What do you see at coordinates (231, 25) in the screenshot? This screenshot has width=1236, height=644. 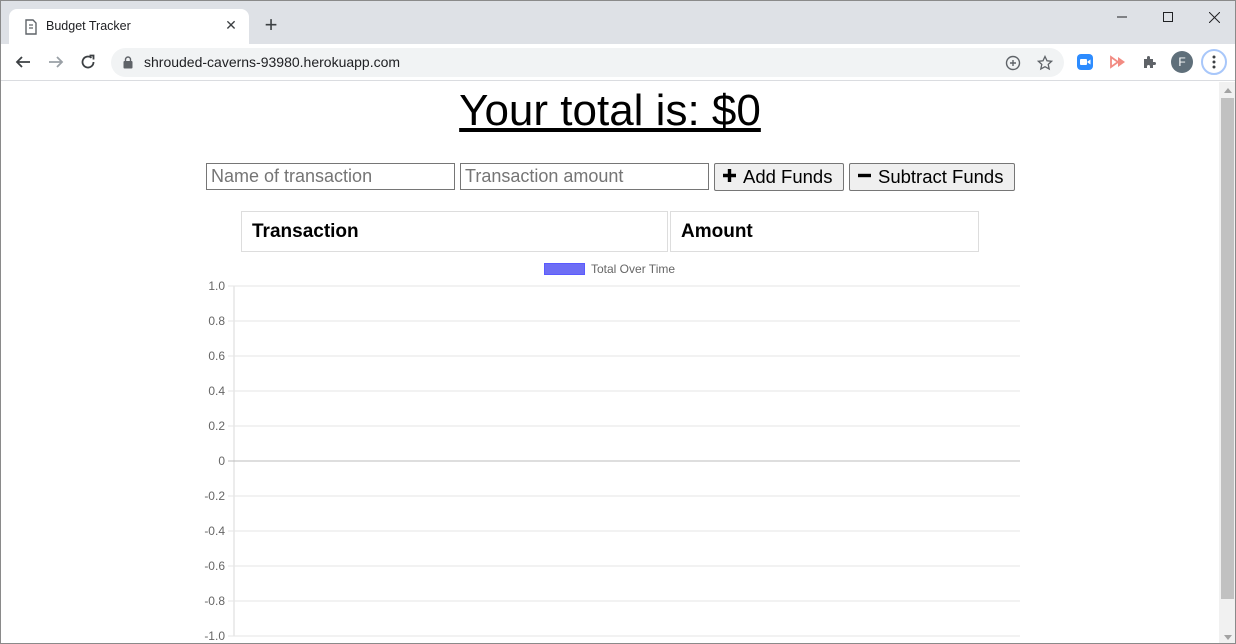 I see `tab-close-icon: ✕` at bounding box center [231, 25].